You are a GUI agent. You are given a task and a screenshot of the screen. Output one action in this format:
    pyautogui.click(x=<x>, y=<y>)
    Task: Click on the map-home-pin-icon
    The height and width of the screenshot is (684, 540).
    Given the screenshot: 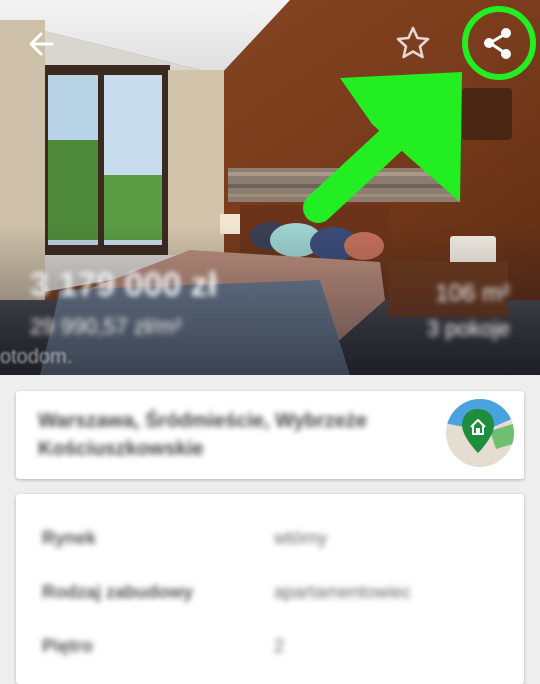 What is the action you would take?
    pyautogui.click(x=480, y=433)
    